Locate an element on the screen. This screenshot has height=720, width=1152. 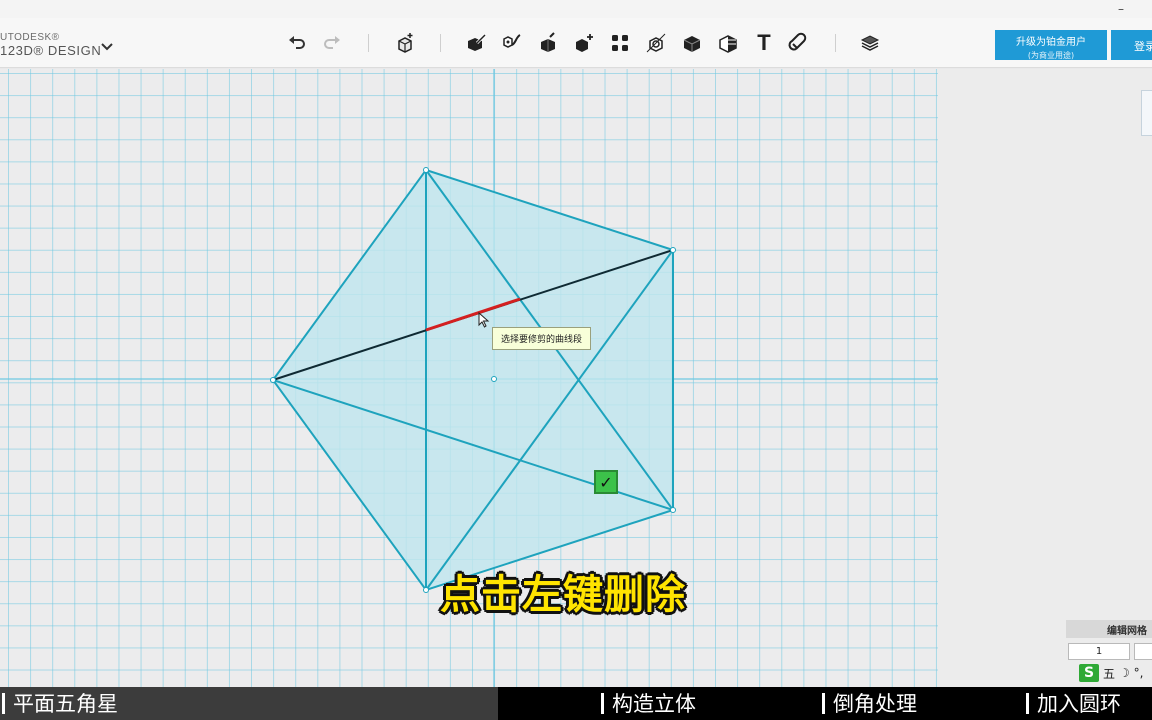
logo-top-text: UTODESK® is located at coordinates (30, 37).